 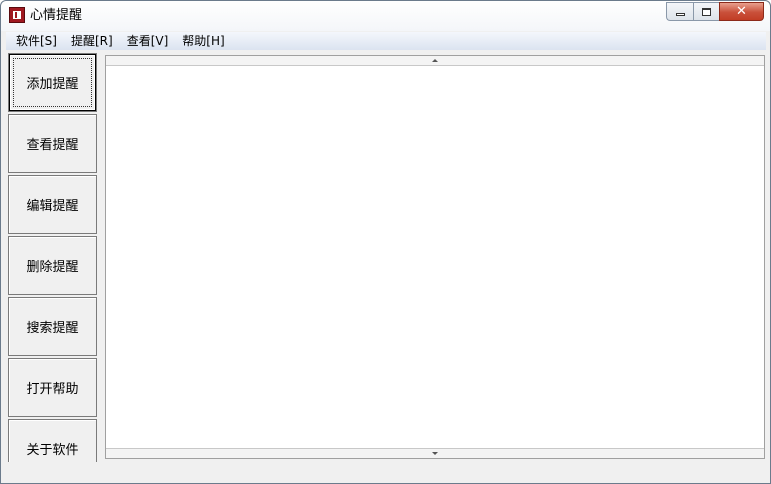 What do you see at coordinates (52, 450) in the screenshot?
I see `about-software-label: 关于软件` at bounding box center [52, 450].